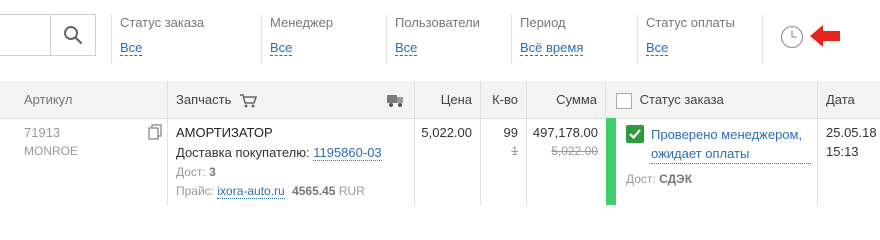  I want to click on purchase-price: 4565.45, so click(314, 191).